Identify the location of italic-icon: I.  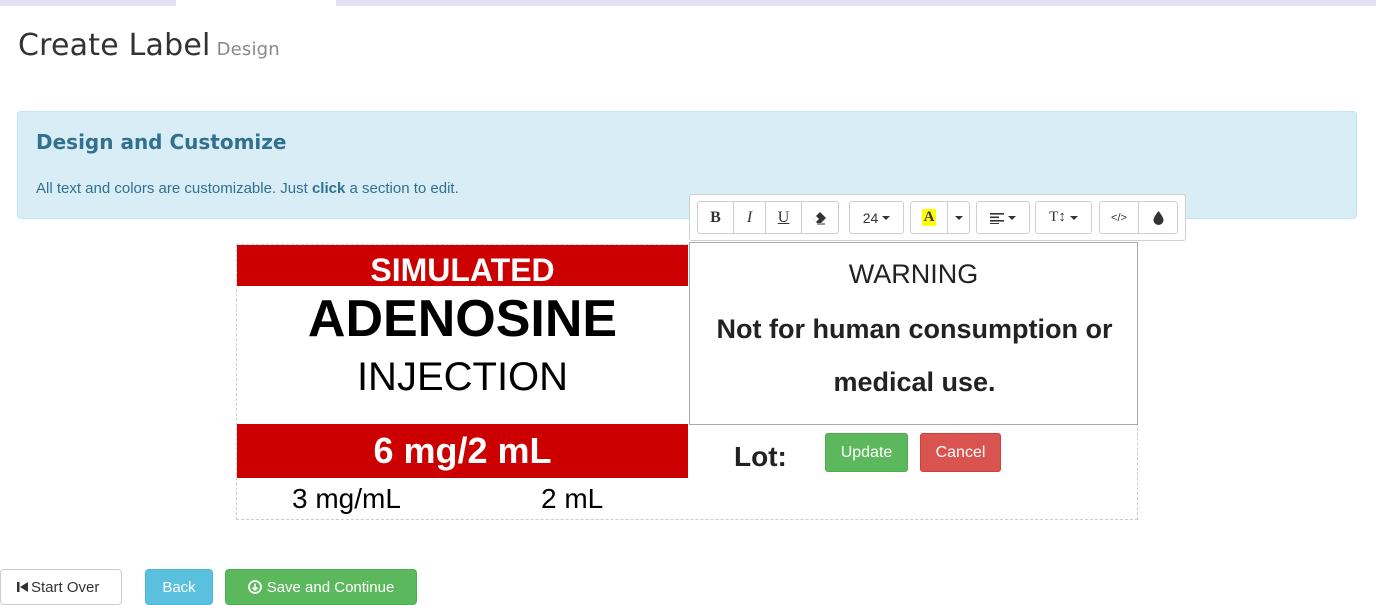
(749, 217).